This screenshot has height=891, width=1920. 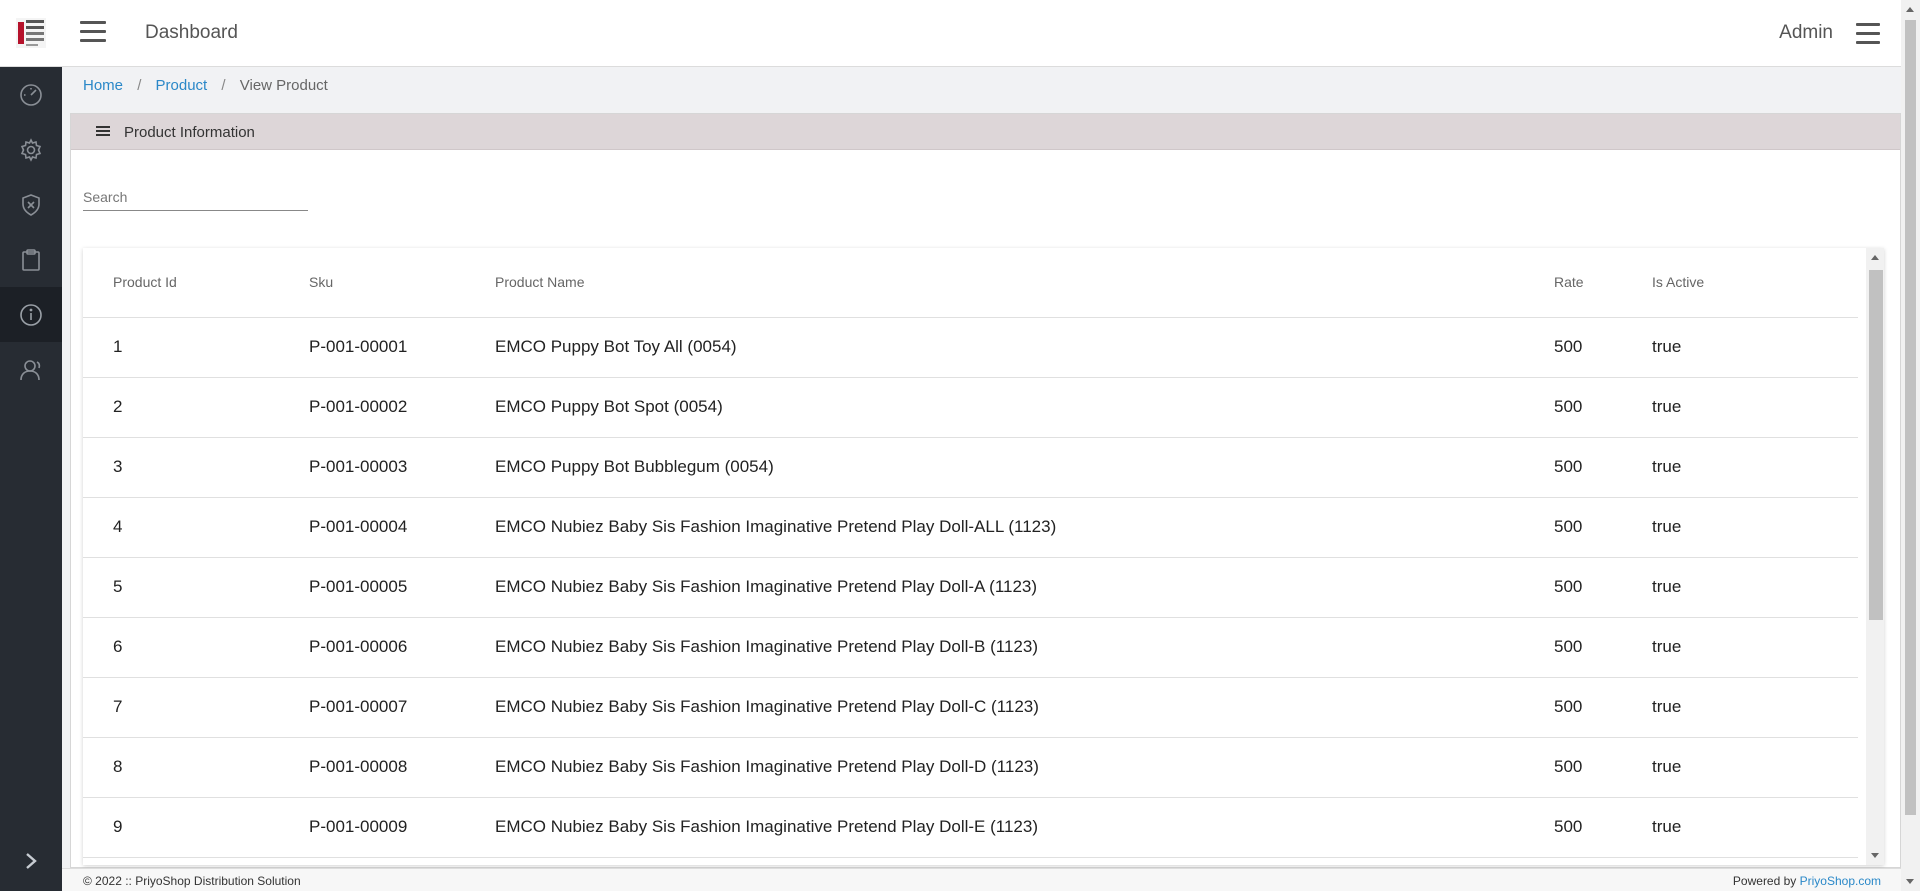 What do you see at coordinates (372, 347) in the screenshot?
I see `cell-sku: P-001-00001` at bounding box center [372, 347].